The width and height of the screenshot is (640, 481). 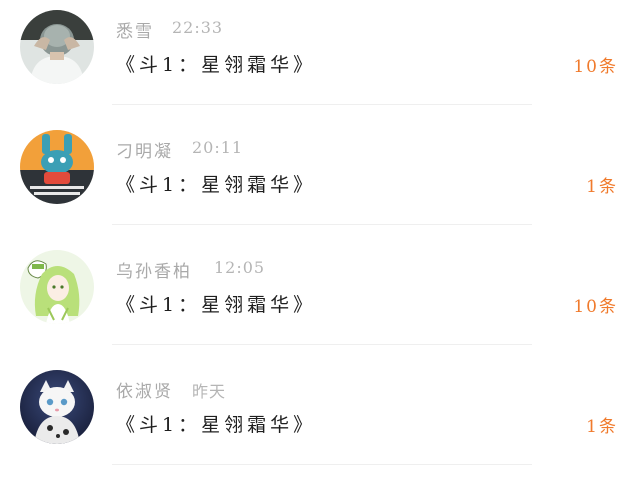 What do you see at coordinates (209, 391) in the screenshot?
I see `message-time: 昨天` at bounding box center [209, 391].